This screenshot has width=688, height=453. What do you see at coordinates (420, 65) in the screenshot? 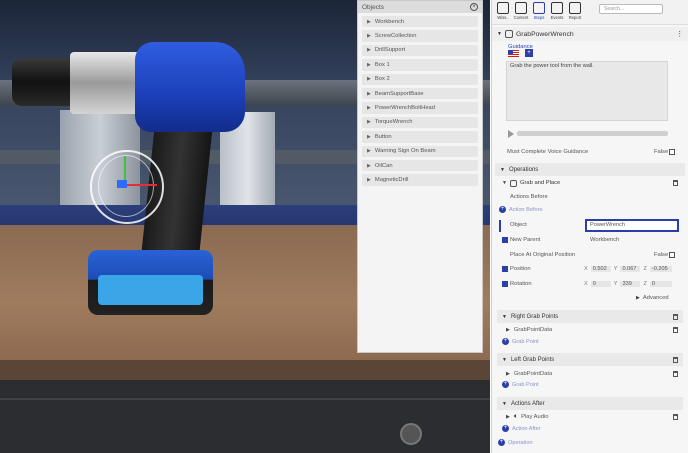
I see `object-list-item: ▶ Box 1` at bounding box center [420, 65].